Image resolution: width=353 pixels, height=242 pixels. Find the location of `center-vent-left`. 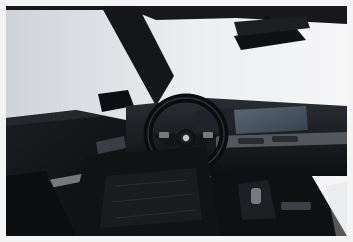

center-vent-left is located at coordinates (251, 141).